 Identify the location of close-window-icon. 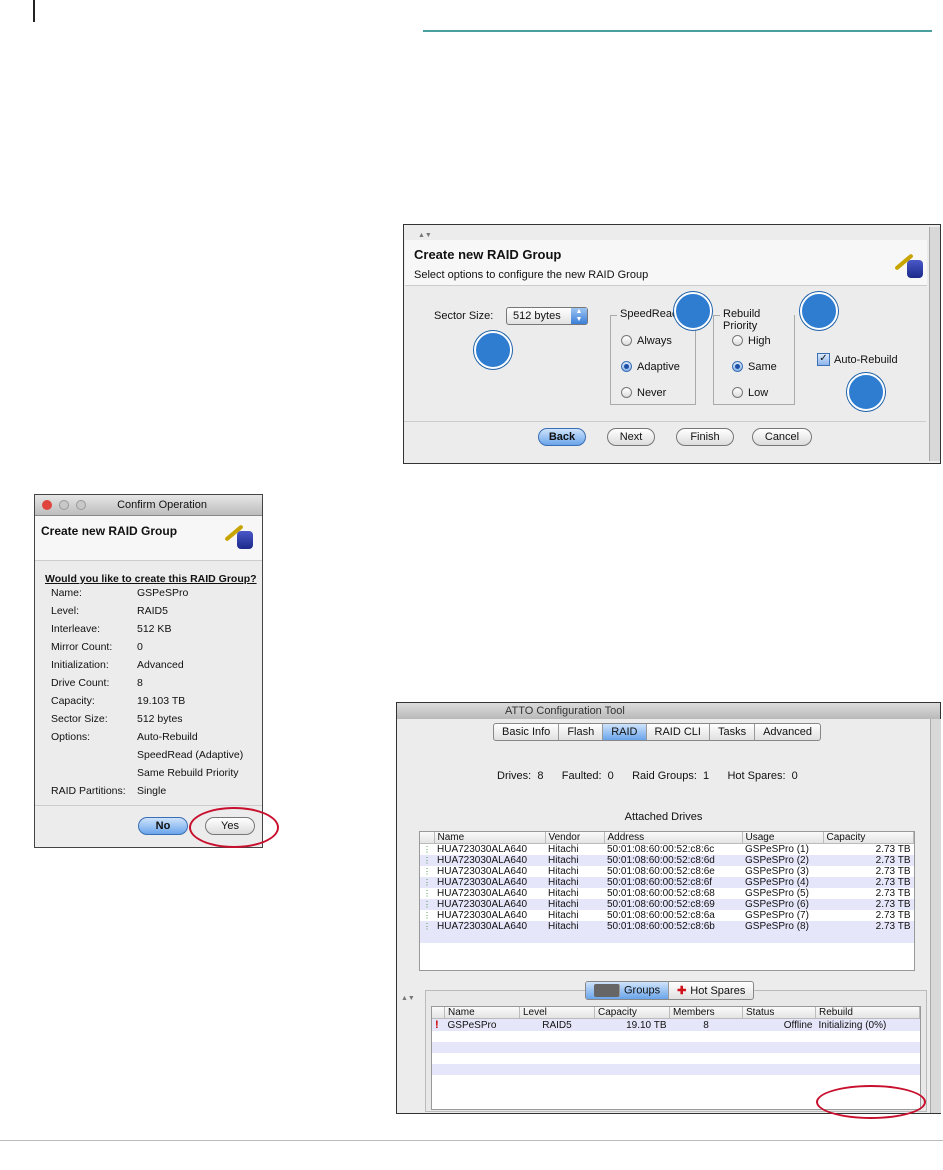
(47, 505).